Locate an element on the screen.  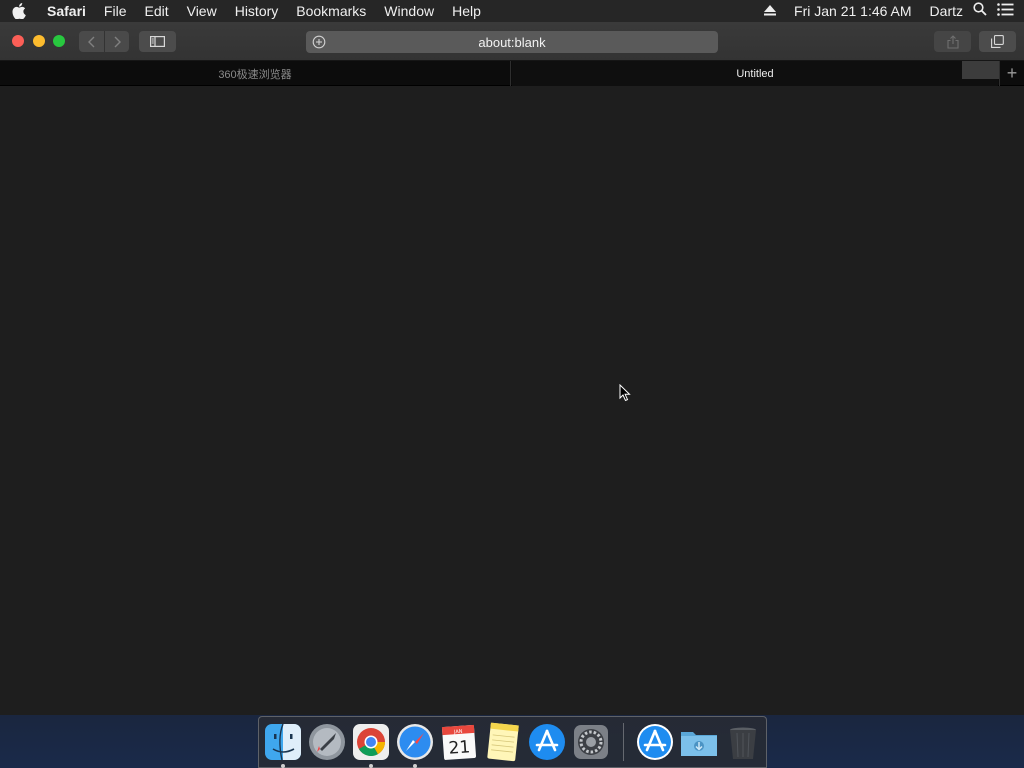
apple-menu is located at coordinates (19, 11).